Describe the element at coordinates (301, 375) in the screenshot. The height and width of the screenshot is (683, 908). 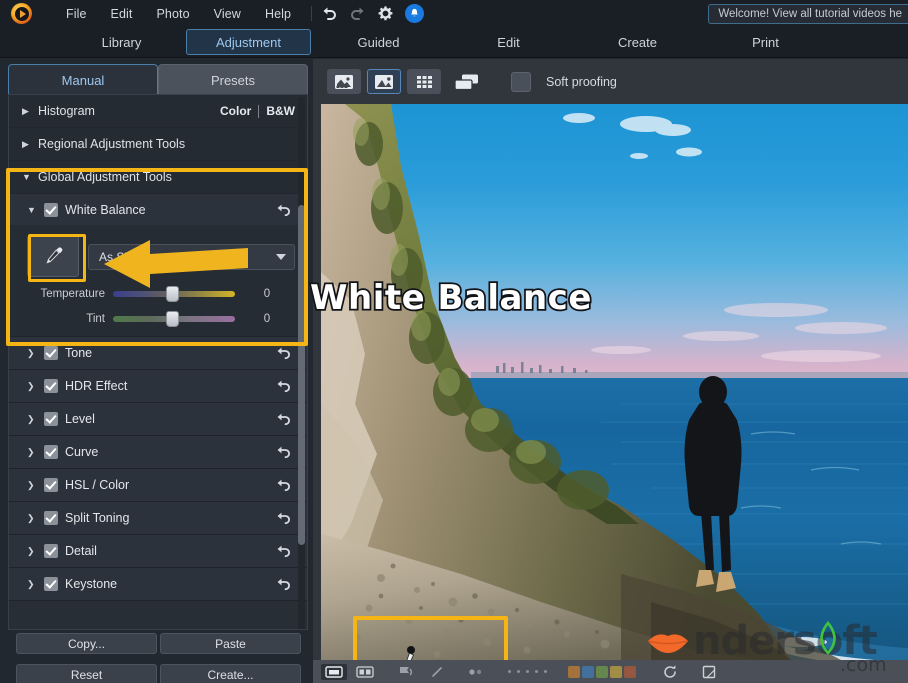
I see `scrollbar-thumb` at that location.